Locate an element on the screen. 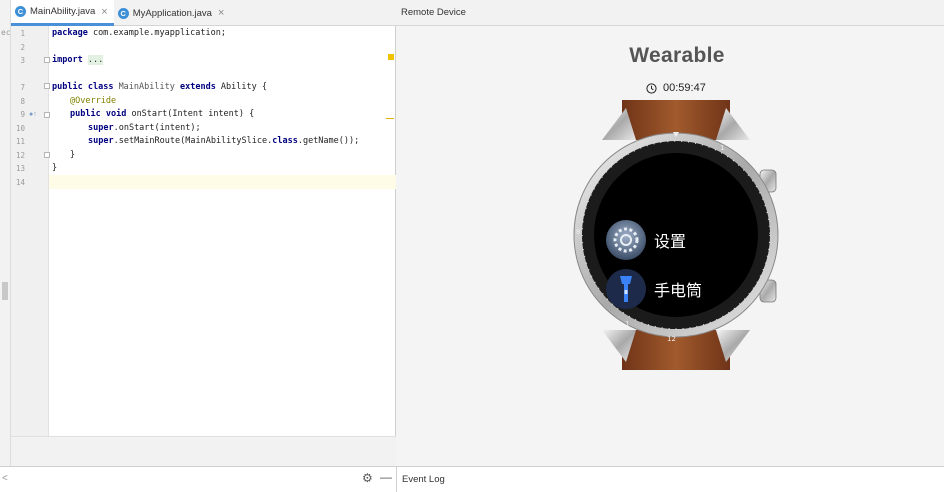  editor-footer is located at coordinates (203, 451).